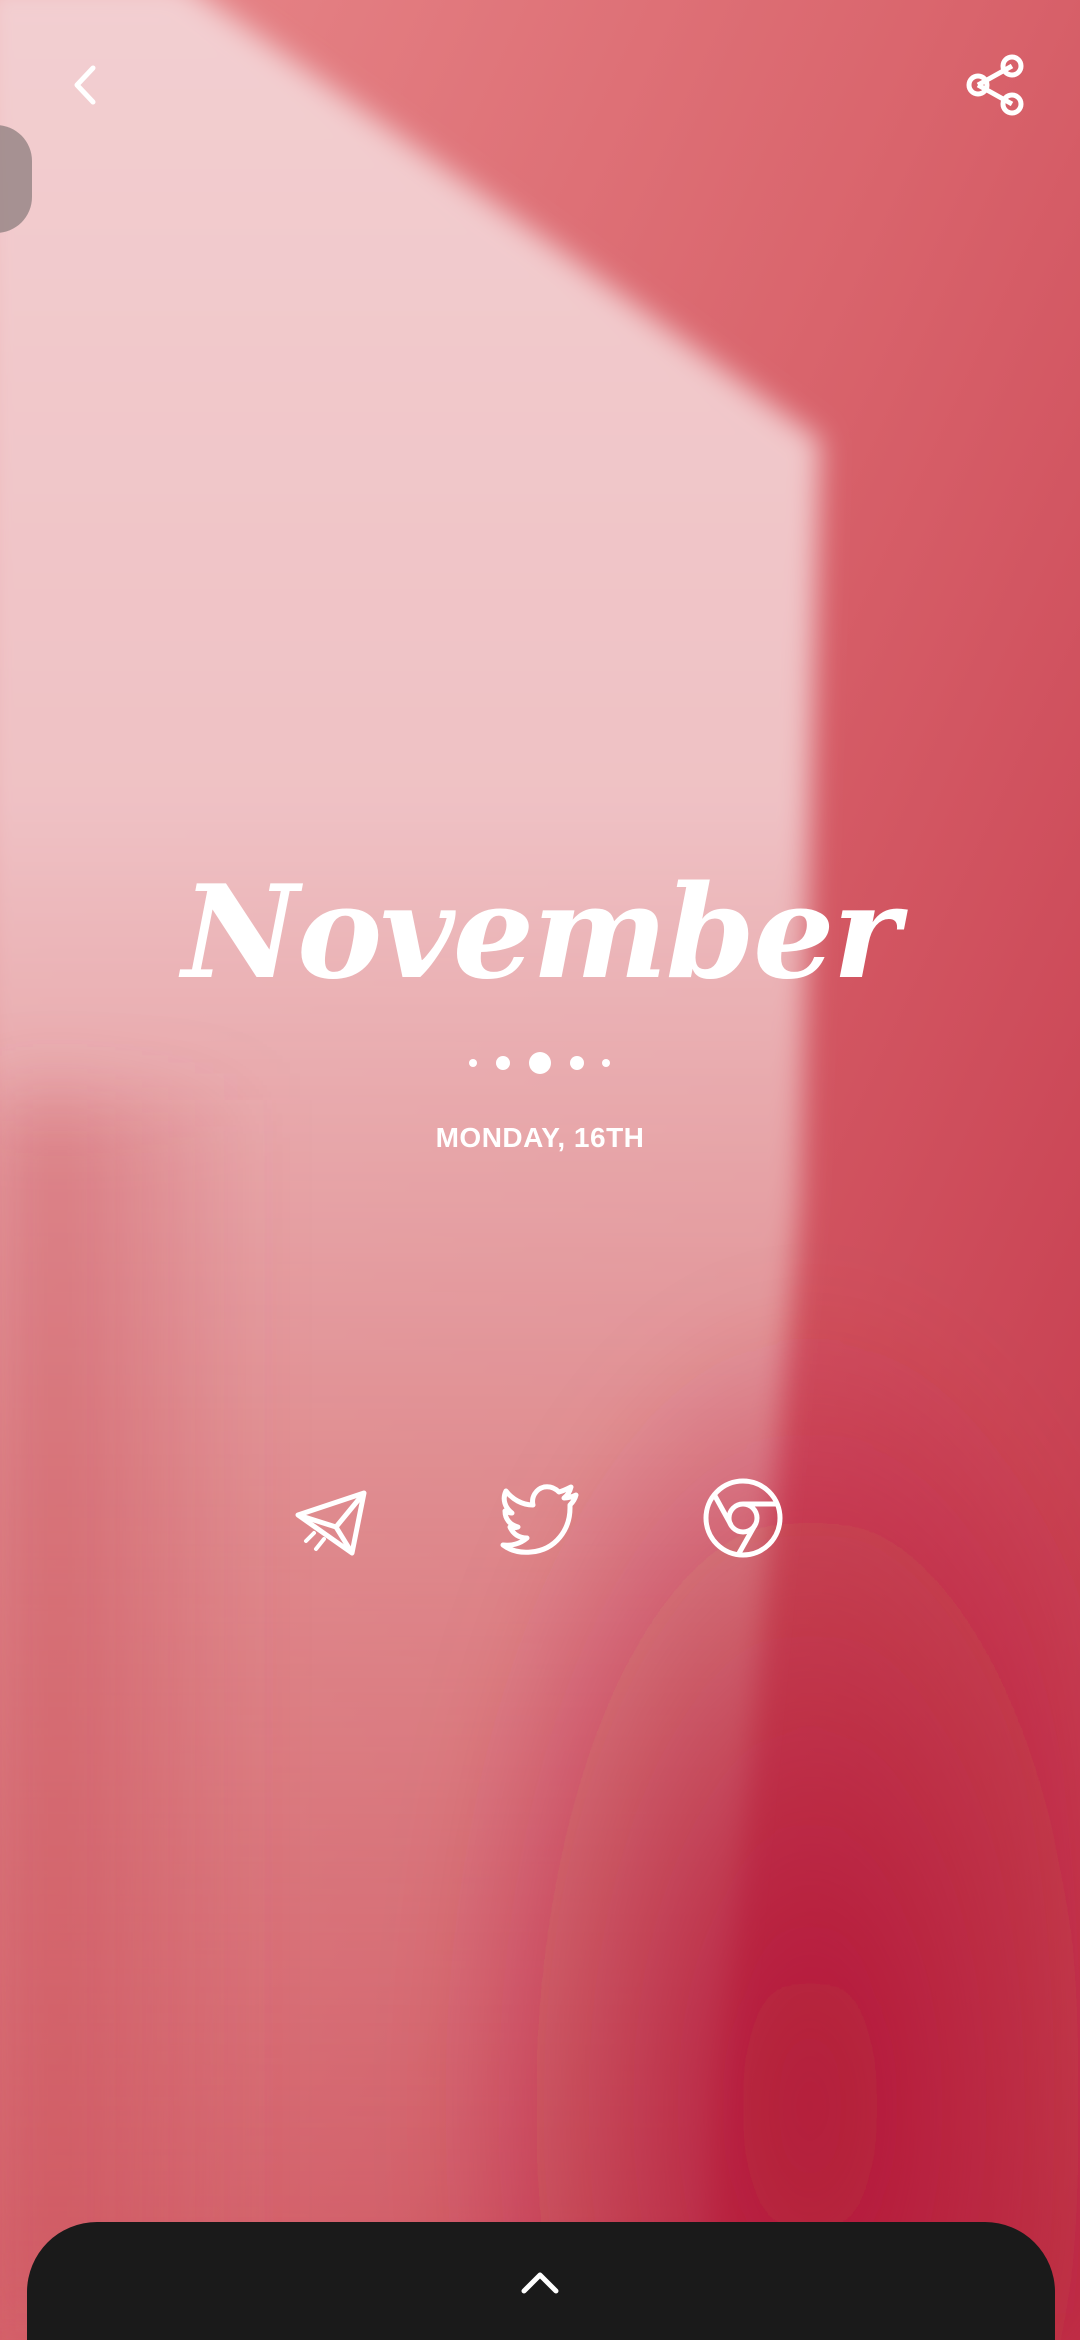 The width and height of the screenshot is (1080, 2340). I want to click on dot-divider, so click(539, 1063).